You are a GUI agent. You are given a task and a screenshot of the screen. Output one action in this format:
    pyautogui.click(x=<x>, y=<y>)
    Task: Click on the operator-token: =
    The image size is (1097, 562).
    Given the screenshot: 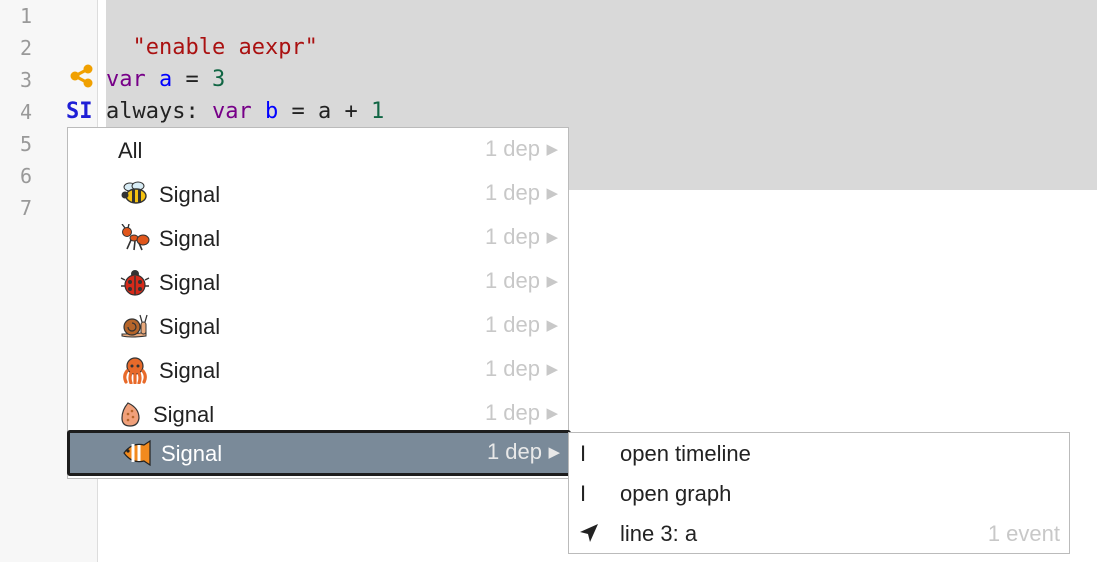 What is the action you would take?
    pyautogui.click(x=192, y=79)
    